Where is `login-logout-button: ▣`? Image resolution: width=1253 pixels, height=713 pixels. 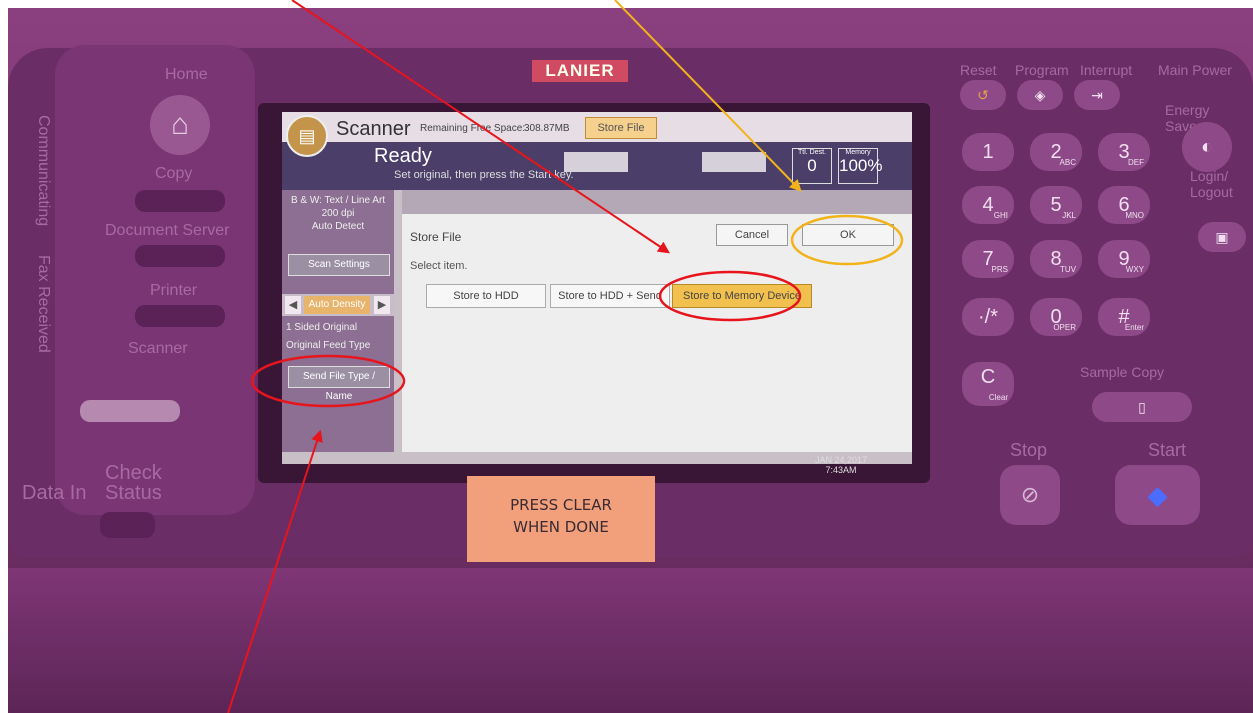 login-logout-button: ▣ is located at coordinates (1222, 237).